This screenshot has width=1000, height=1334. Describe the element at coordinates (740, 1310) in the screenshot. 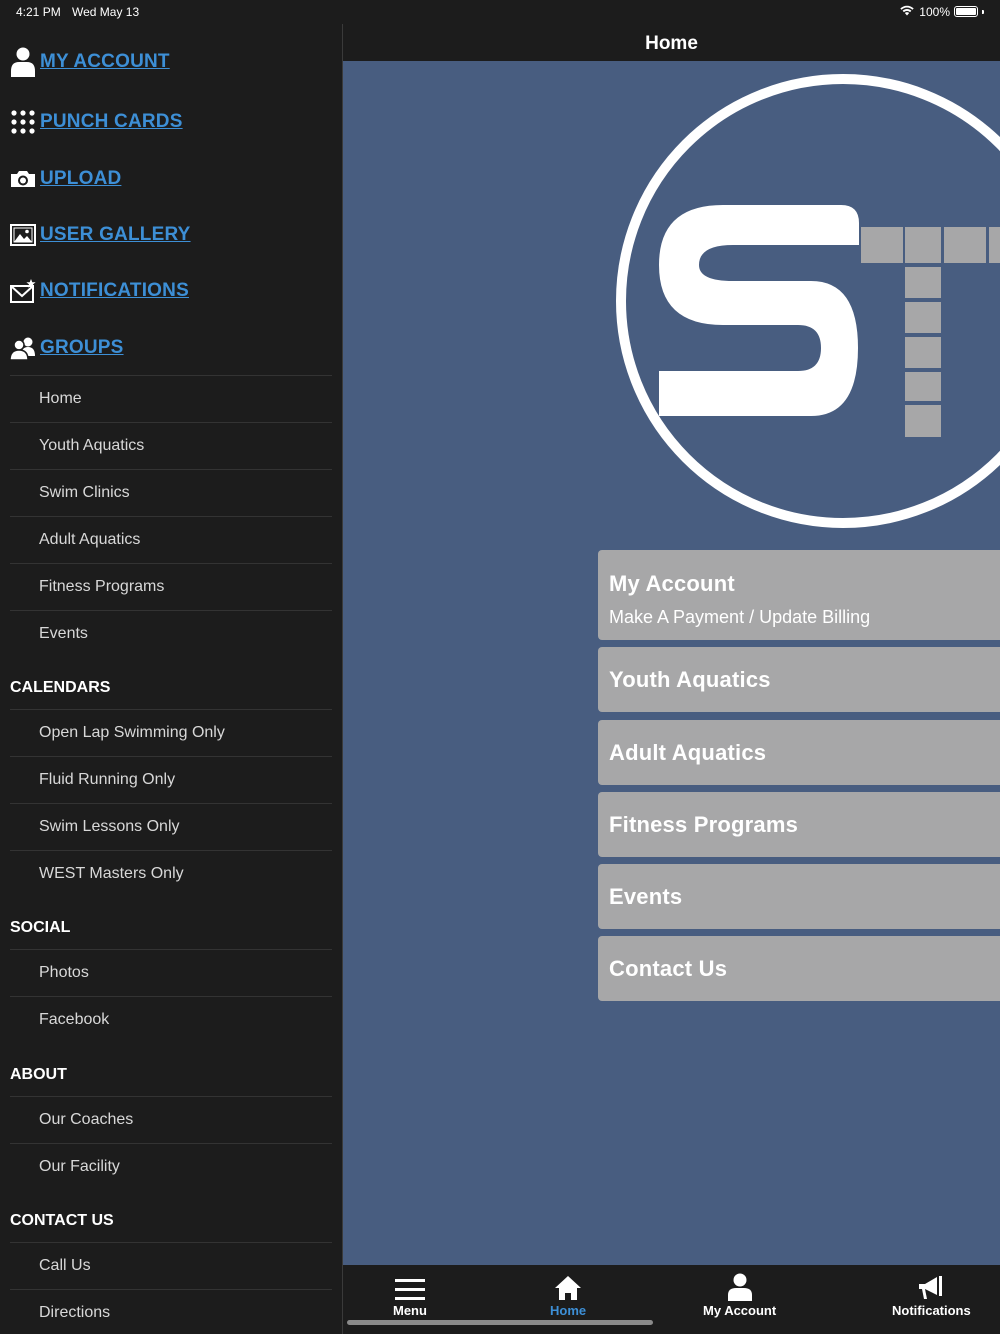

I see `tab-label: My Account` at that location.